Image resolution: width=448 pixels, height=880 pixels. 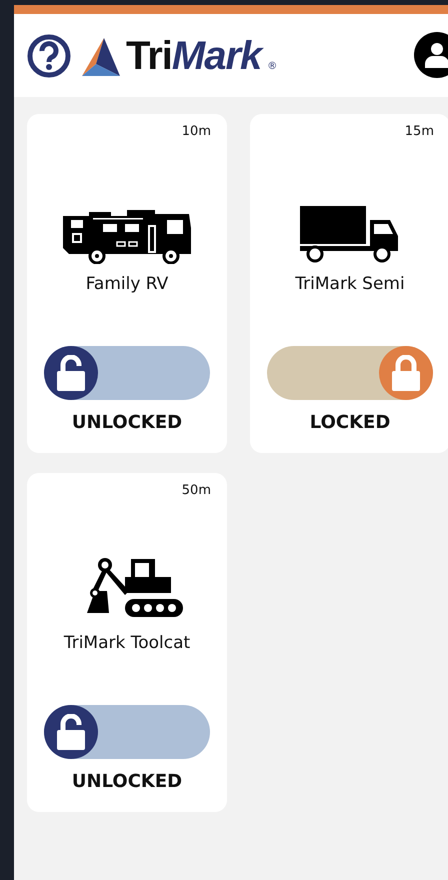 What do you see at coordinates (406, 373) in the screenshot?
I see `lock-icon` at bounding box center [406, 373].